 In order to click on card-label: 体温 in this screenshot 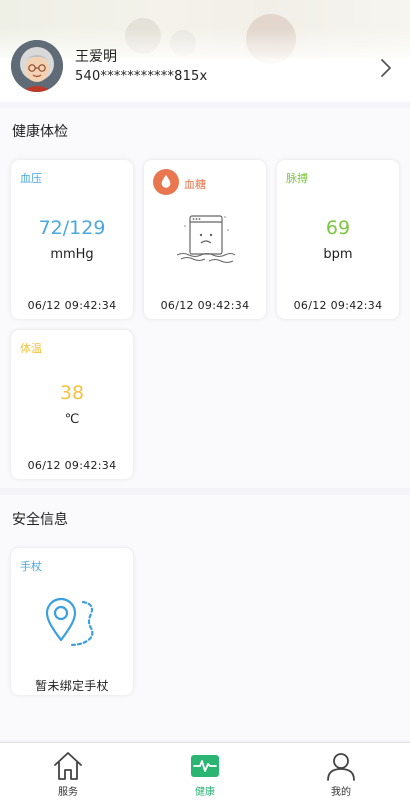, I will do `click(31, 348)`.